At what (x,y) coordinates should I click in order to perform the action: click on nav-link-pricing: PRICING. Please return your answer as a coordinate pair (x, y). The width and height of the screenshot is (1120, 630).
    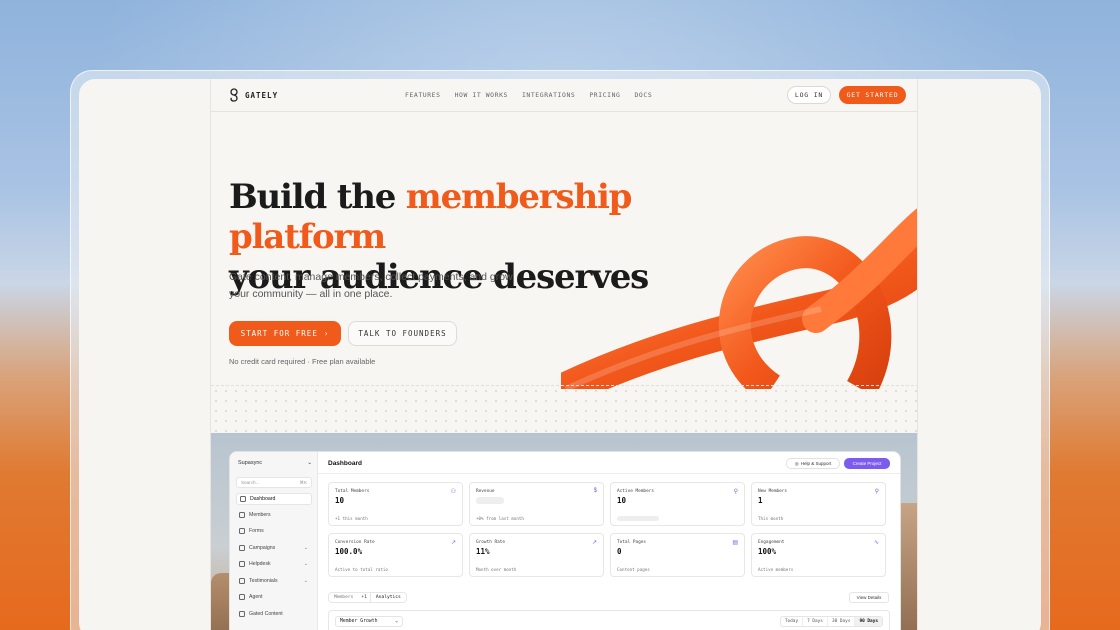
    Looking at the image, I should click on (604, 95).